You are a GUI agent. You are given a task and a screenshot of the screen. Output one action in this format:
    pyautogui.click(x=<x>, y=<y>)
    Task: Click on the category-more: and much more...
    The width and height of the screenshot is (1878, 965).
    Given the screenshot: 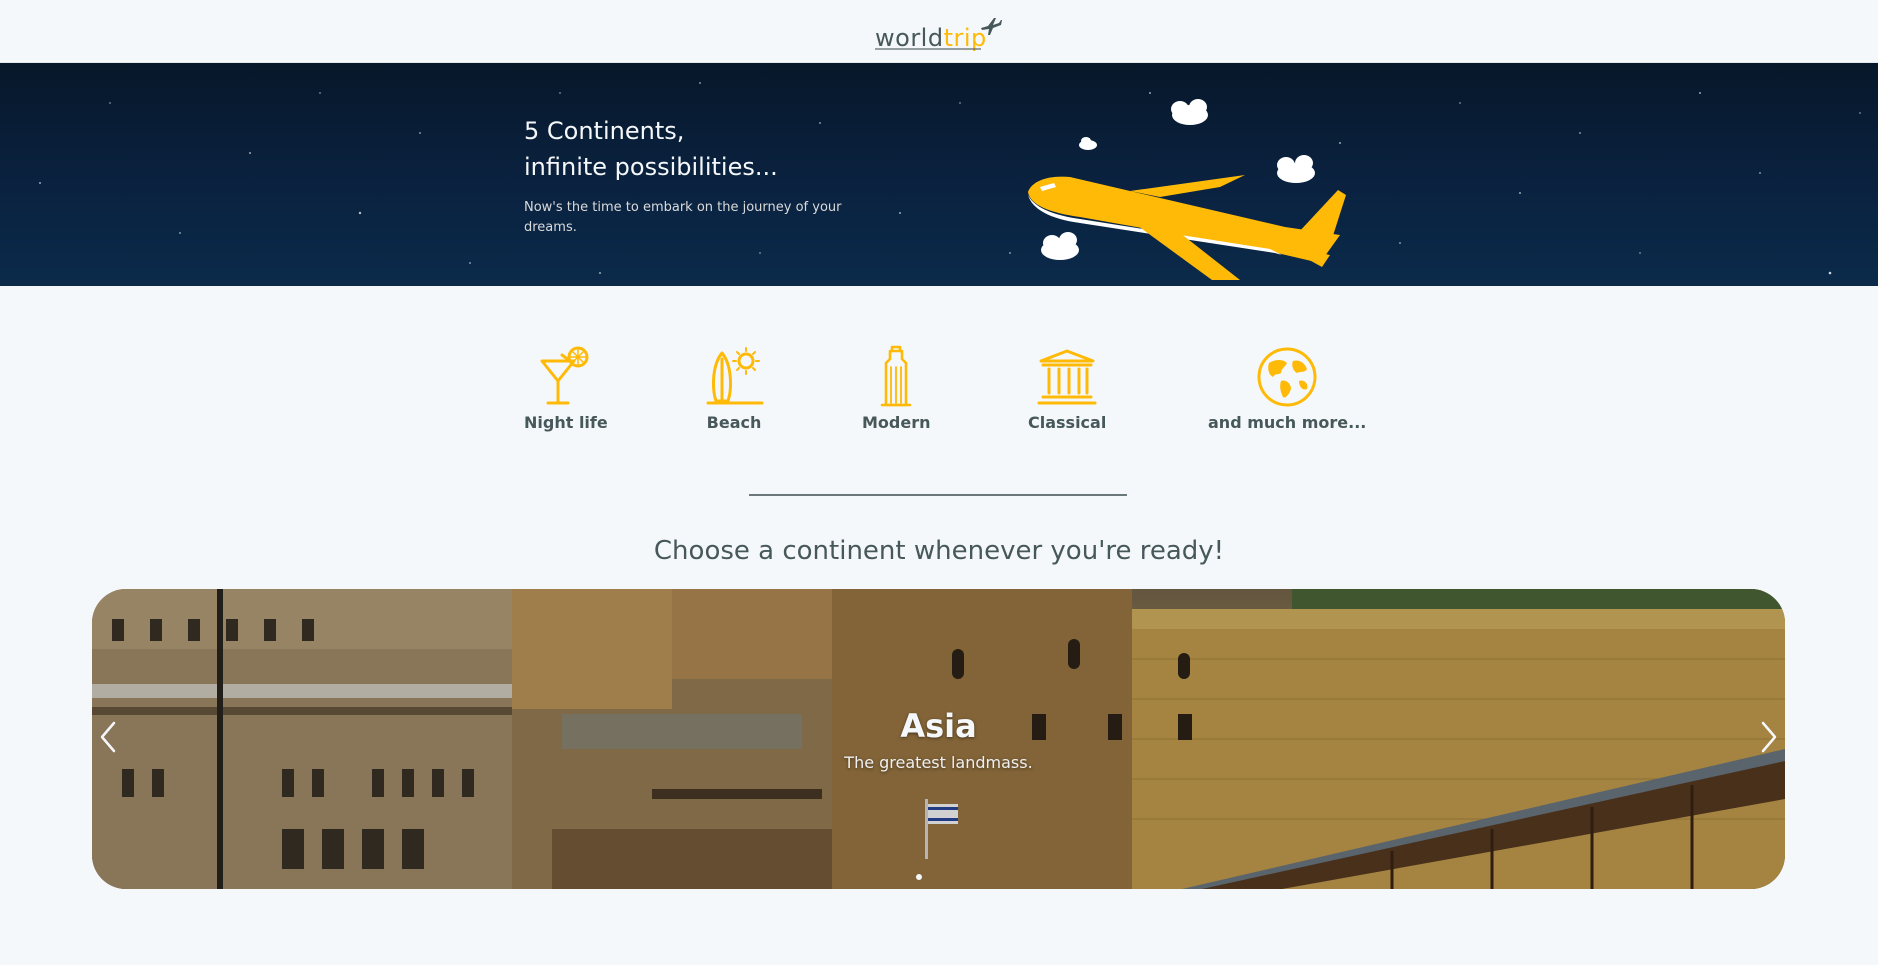 What is the action you would take?
    pyautogui.click(x=1287, y=388)
    